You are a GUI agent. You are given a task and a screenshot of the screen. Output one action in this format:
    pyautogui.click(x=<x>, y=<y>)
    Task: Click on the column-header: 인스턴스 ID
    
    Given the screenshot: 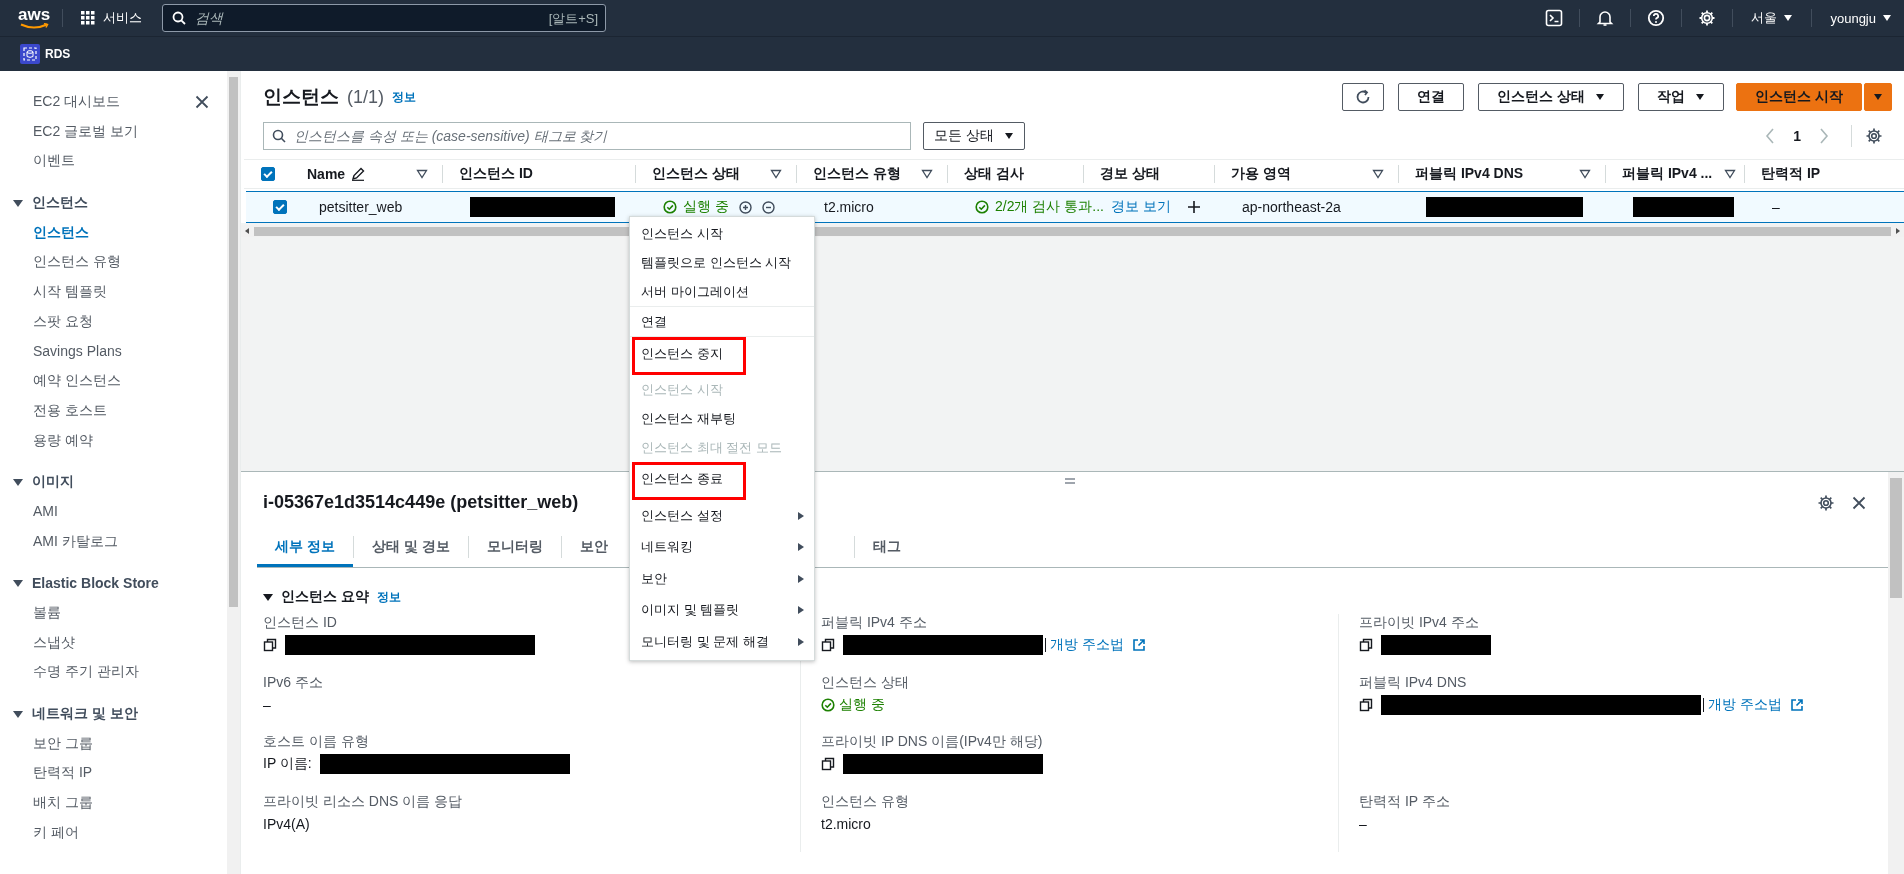 What is the action you would take?
    pyautogui.click(x=496, y=174)
    